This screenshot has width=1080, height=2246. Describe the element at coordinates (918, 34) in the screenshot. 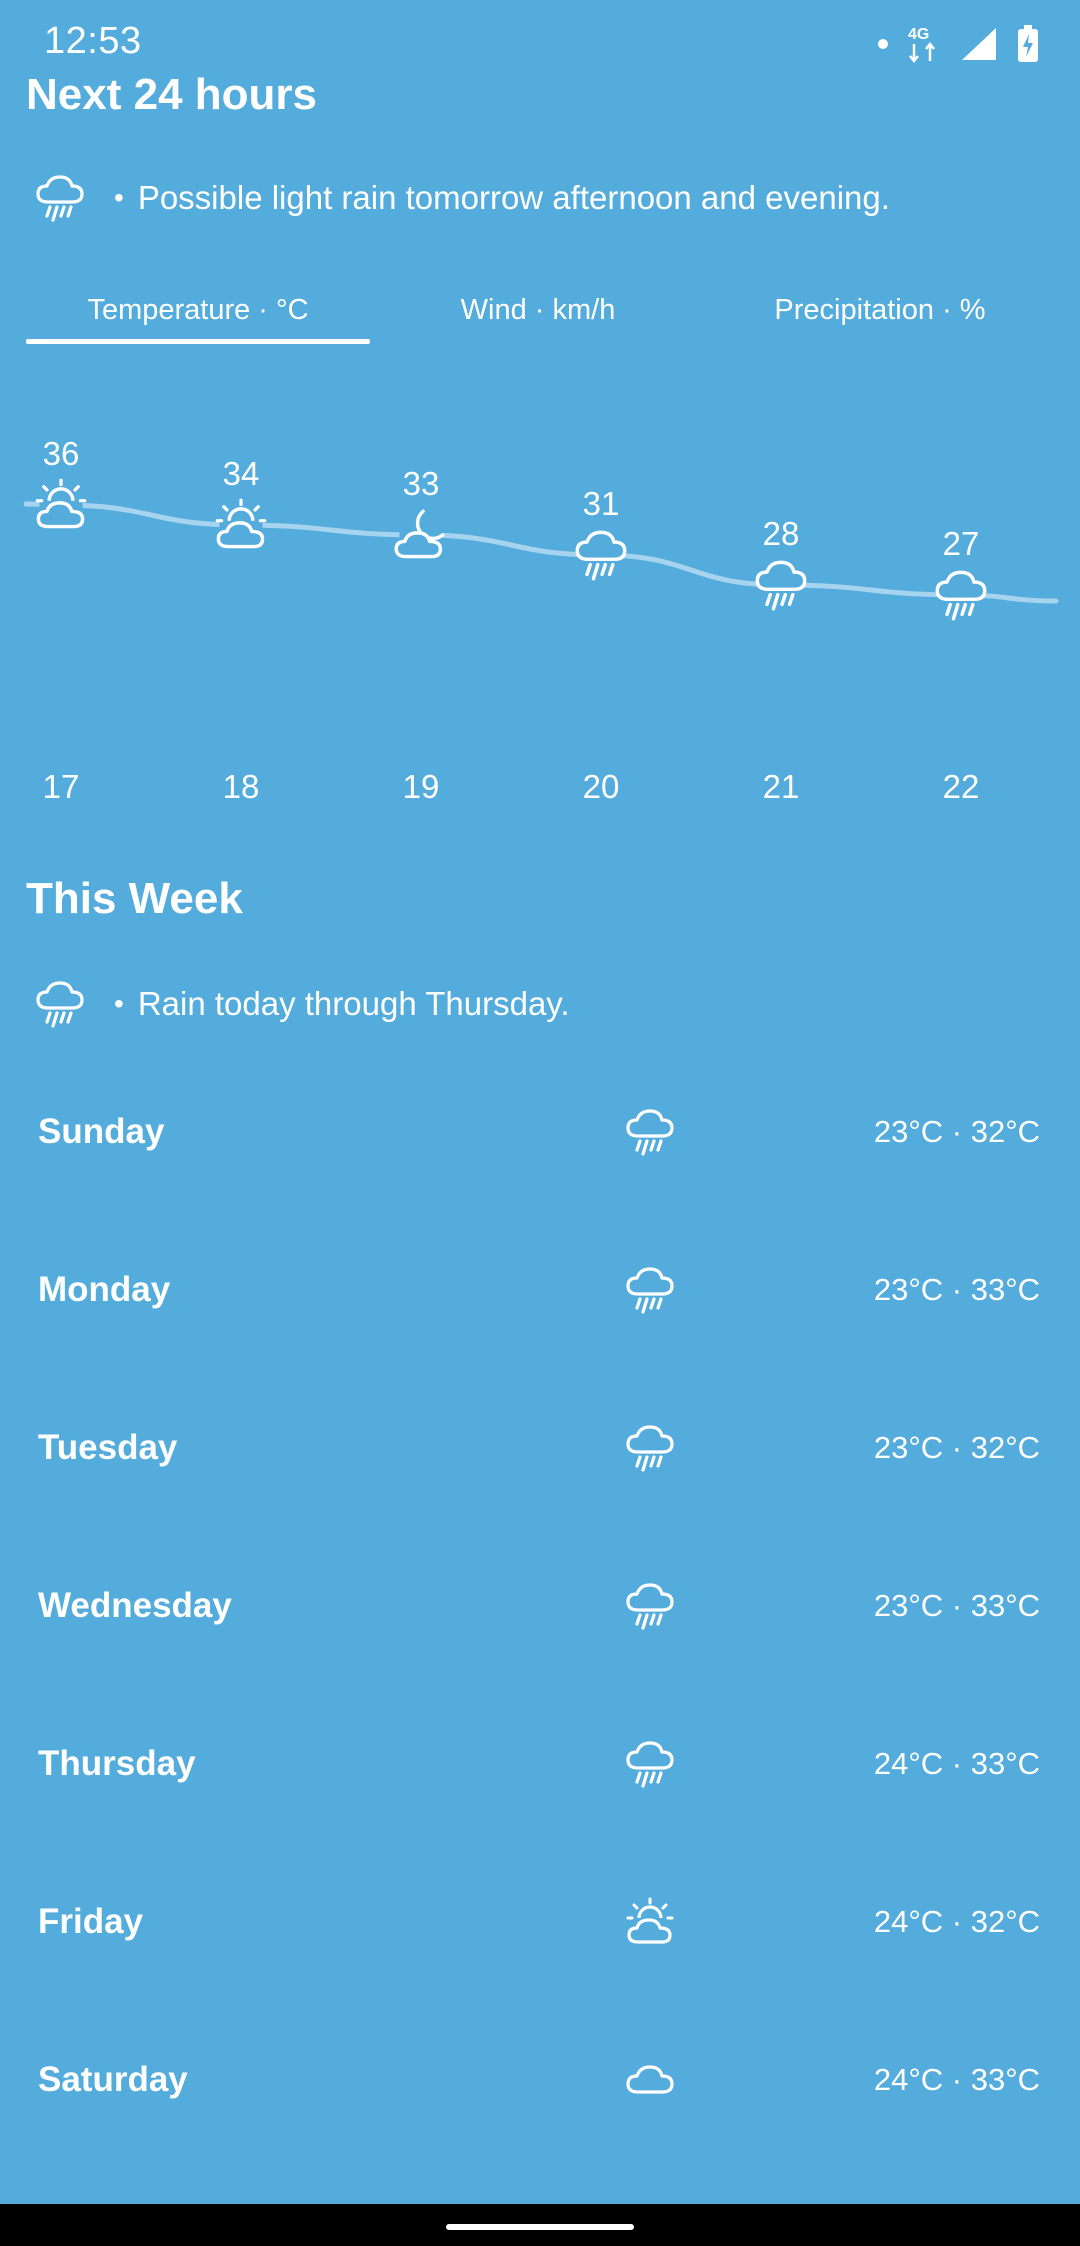

I see `svg-text: 4G` at that location.